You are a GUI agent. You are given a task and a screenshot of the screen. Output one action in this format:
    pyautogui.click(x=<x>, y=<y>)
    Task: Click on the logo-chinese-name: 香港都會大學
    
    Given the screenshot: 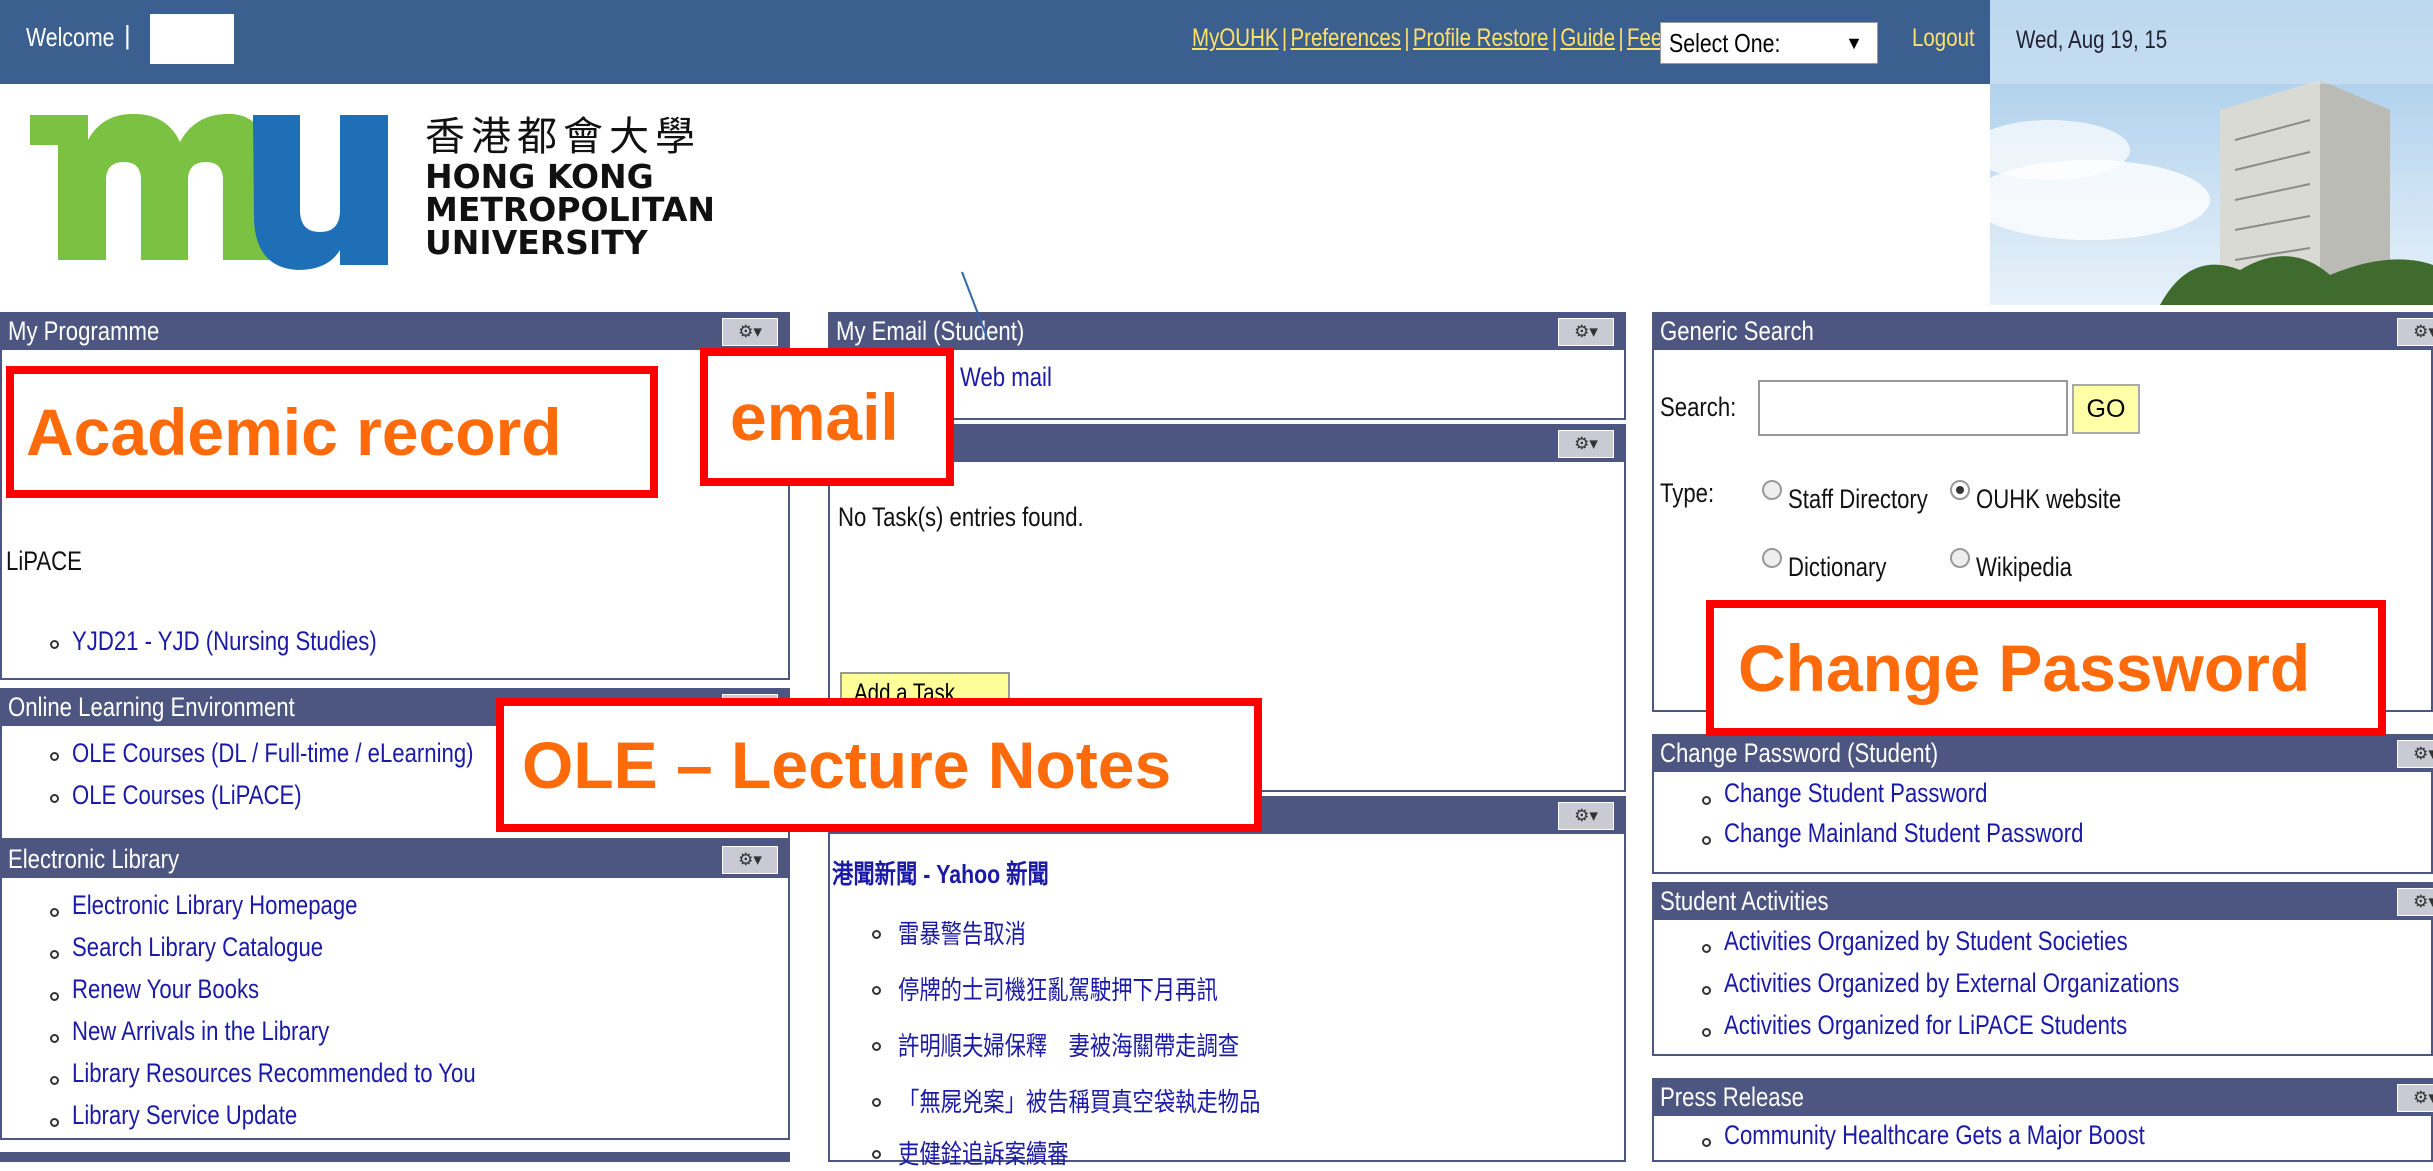 What is the action you would take?
    pyautogui.click(x=563, y=137)
    